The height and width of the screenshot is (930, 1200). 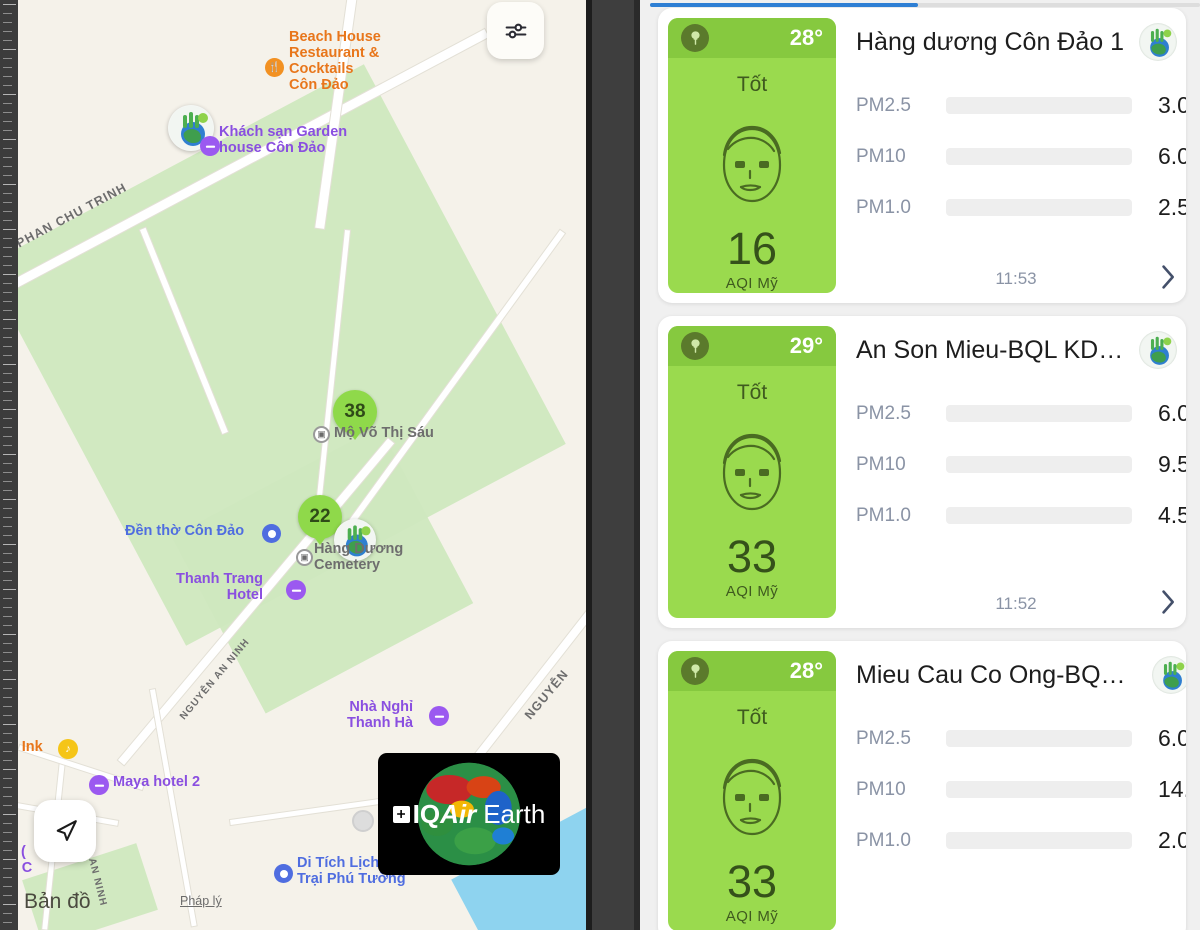 I want to click on poi-pin-den-tho, so click(x=271, y=533).